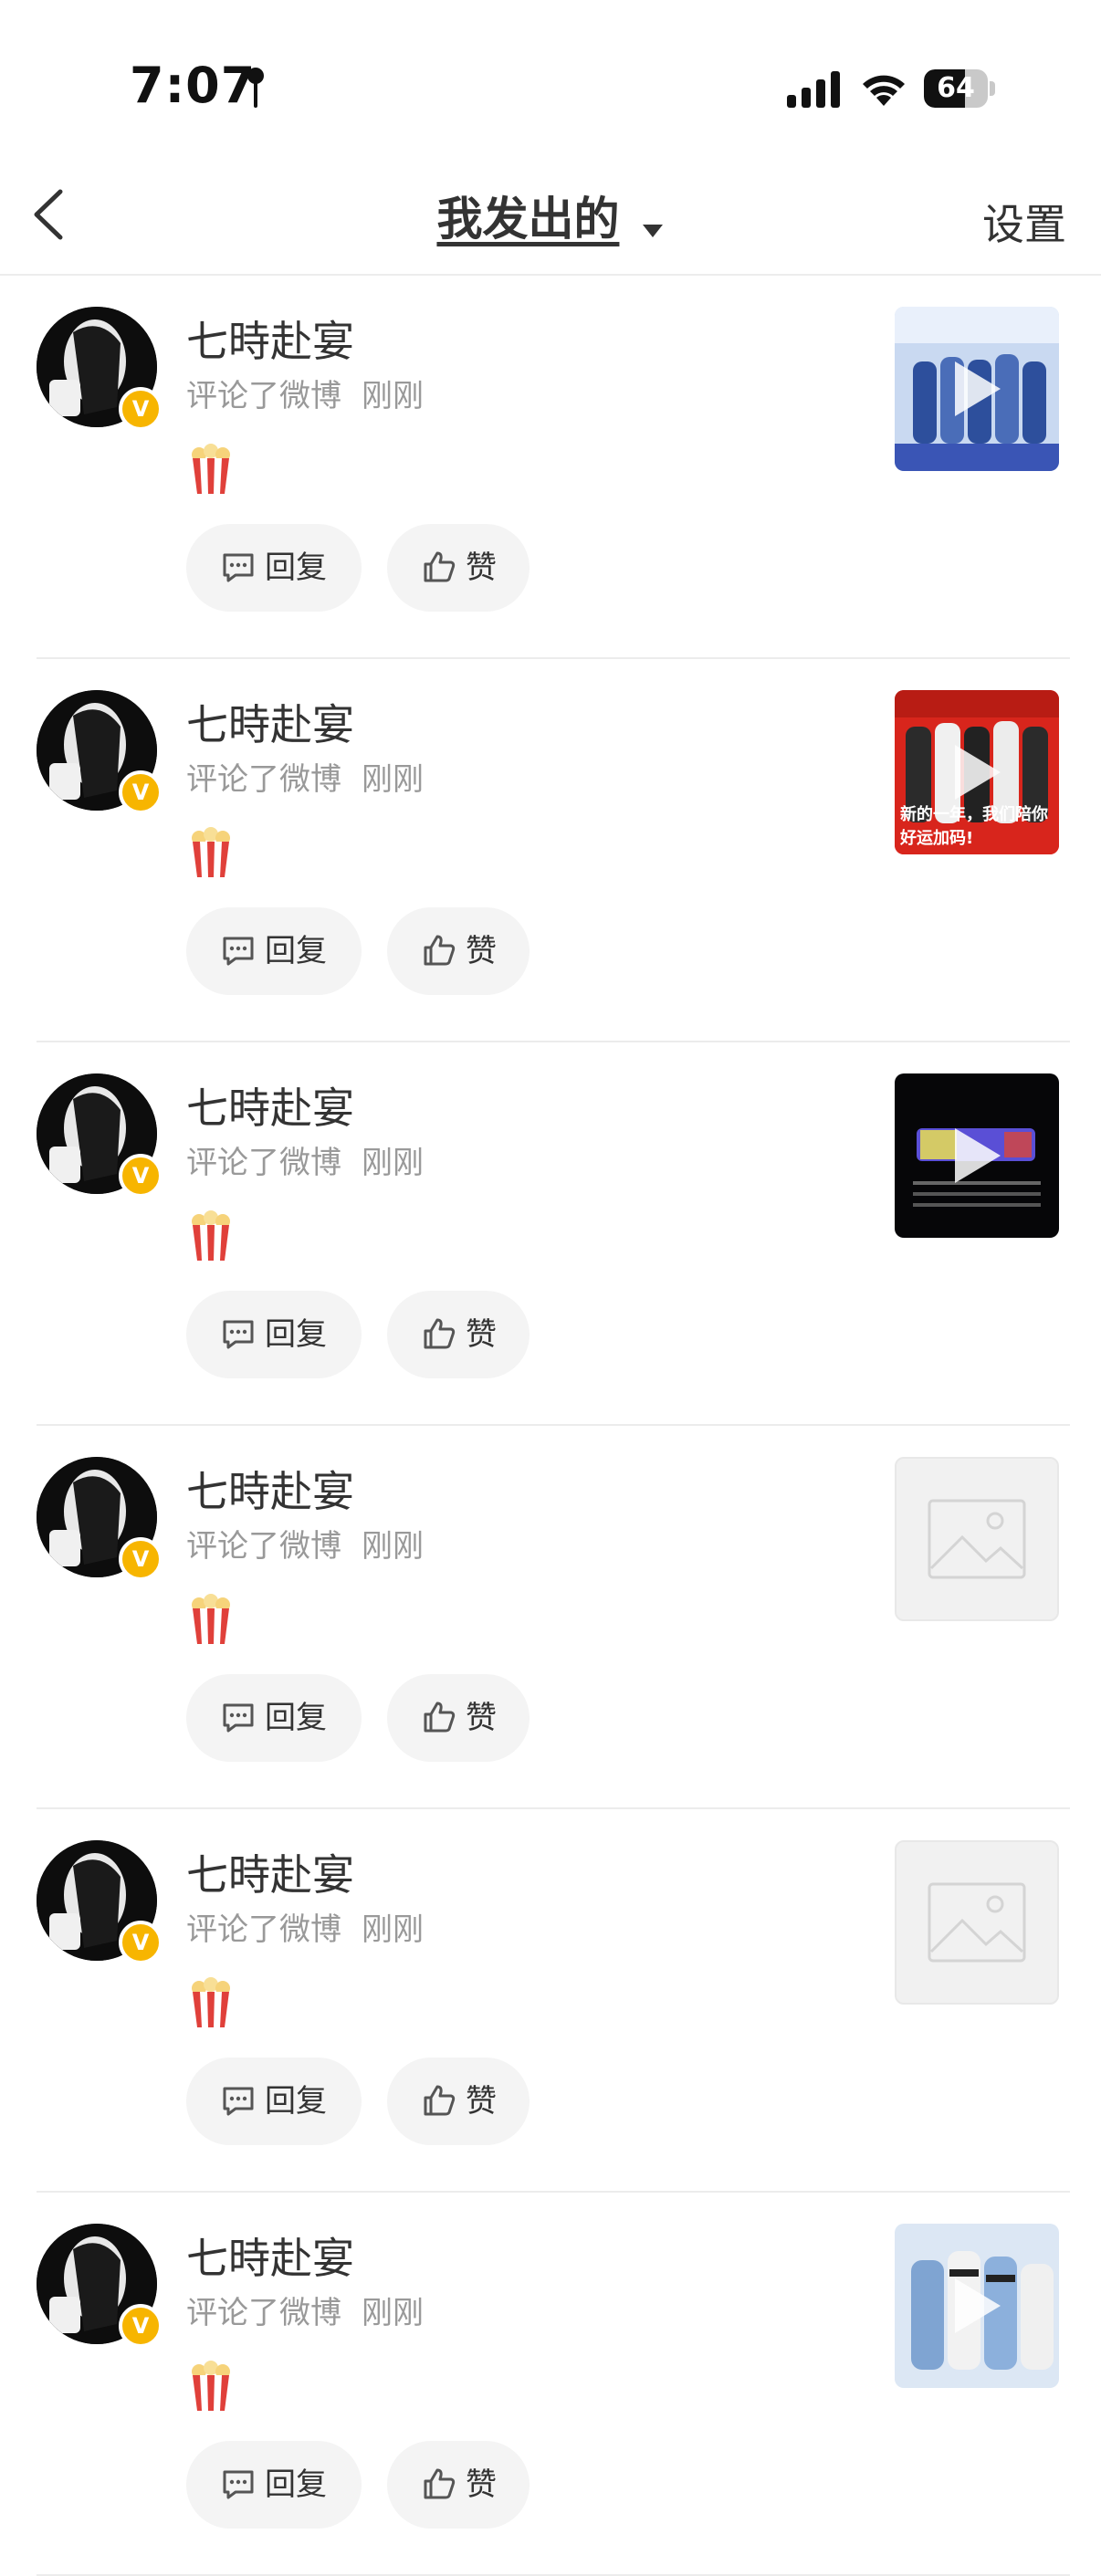 The height and width of the screenshot is (2576, 1101). I want to click on thumbnail-caption: 新的一年，我们陪你好运加码!, so click(974, 827).